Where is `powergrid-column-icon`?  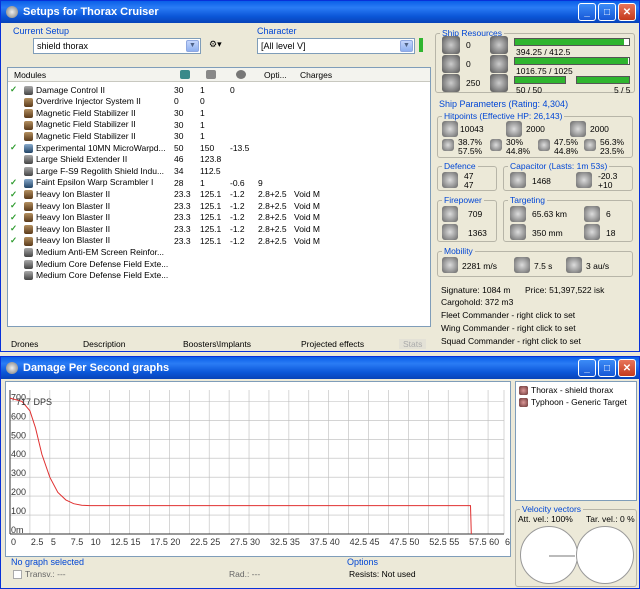 powergrid-column-icon is located at coordinates (211, 74).